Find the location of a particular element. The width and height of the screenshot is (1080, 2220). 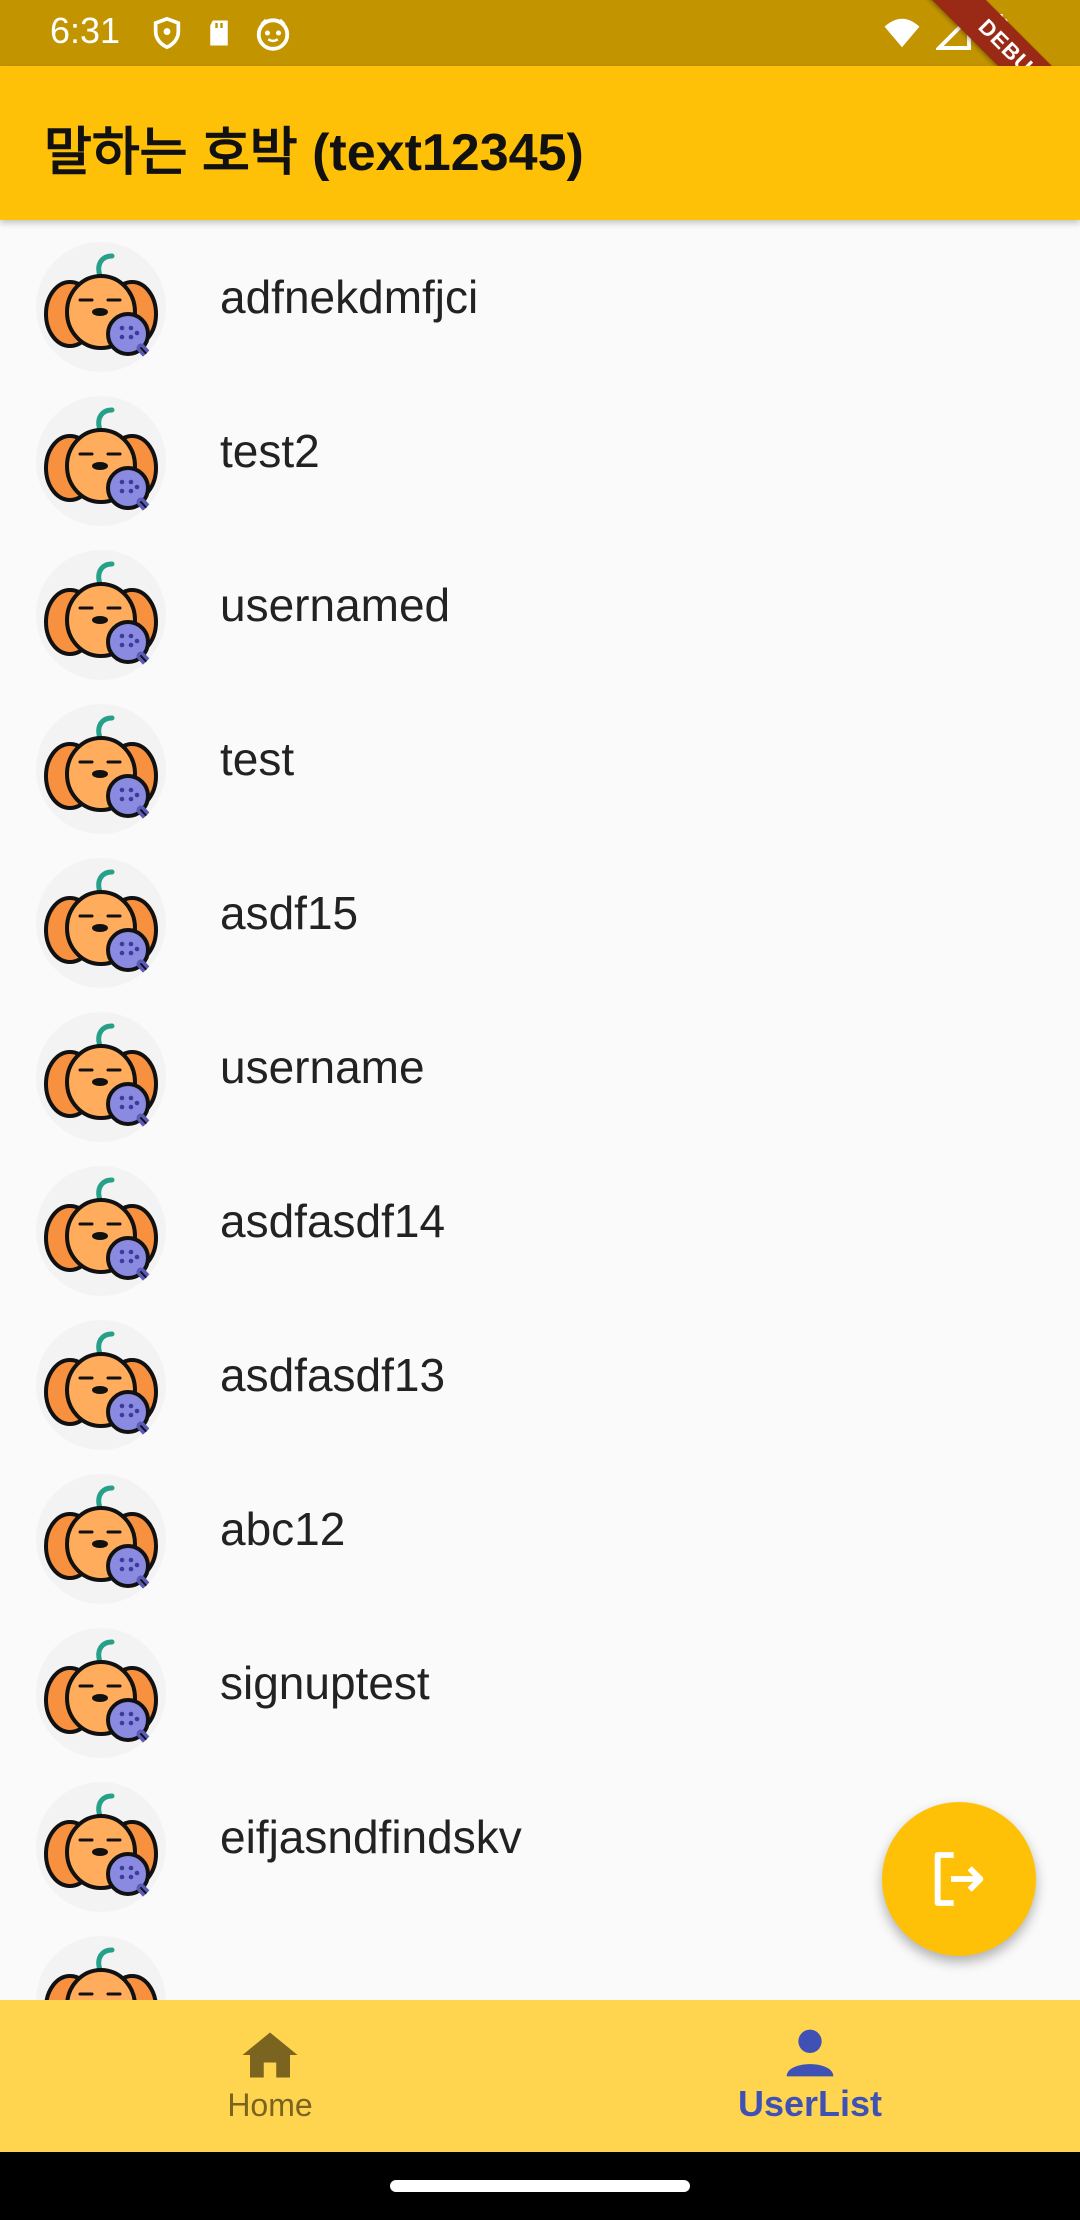

nav-item-home: Home is located at coordinates (270, 2076).